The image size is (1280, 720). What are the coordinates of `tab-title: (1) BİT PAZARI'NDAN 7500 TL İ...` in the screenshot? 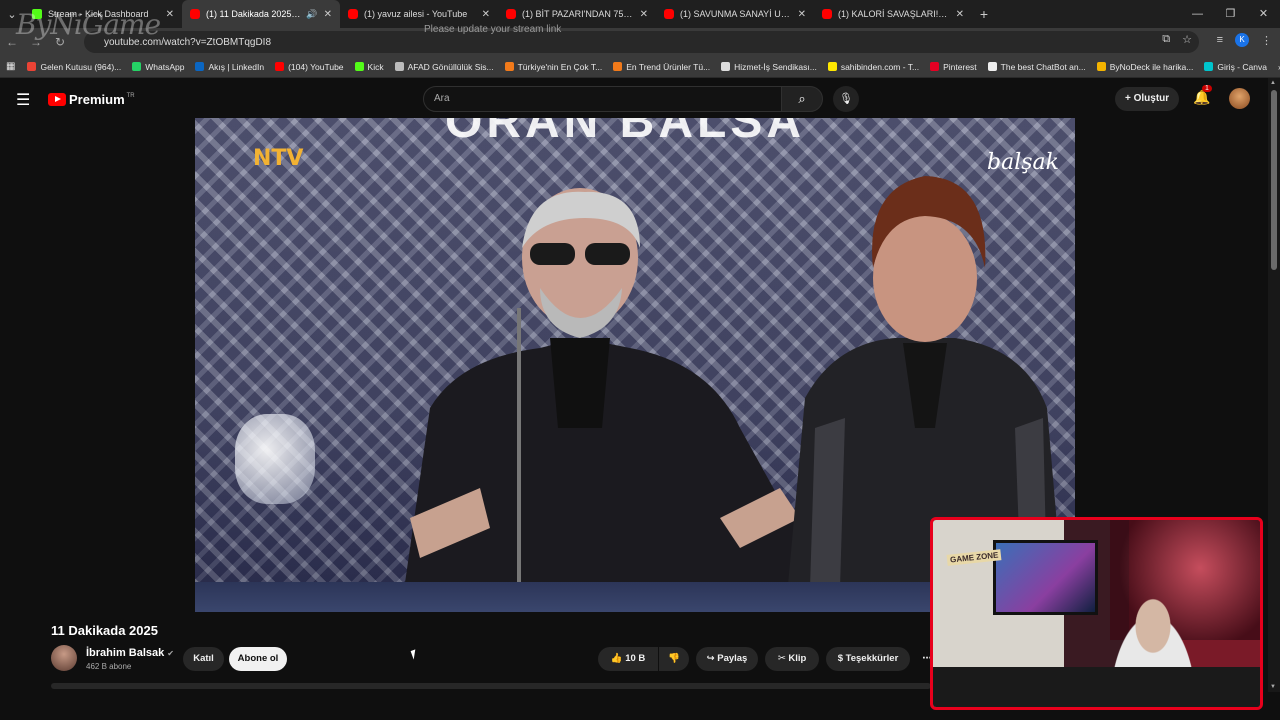 It's located at (578, 14).